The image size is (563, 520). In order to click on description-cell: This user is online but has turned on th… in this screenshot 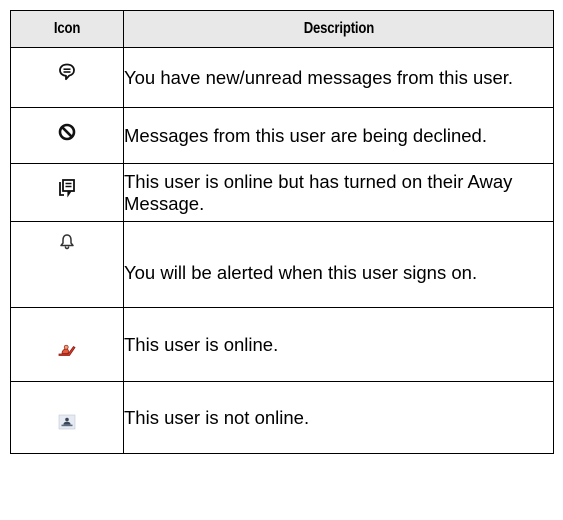, I will do `click(338, 192)`.